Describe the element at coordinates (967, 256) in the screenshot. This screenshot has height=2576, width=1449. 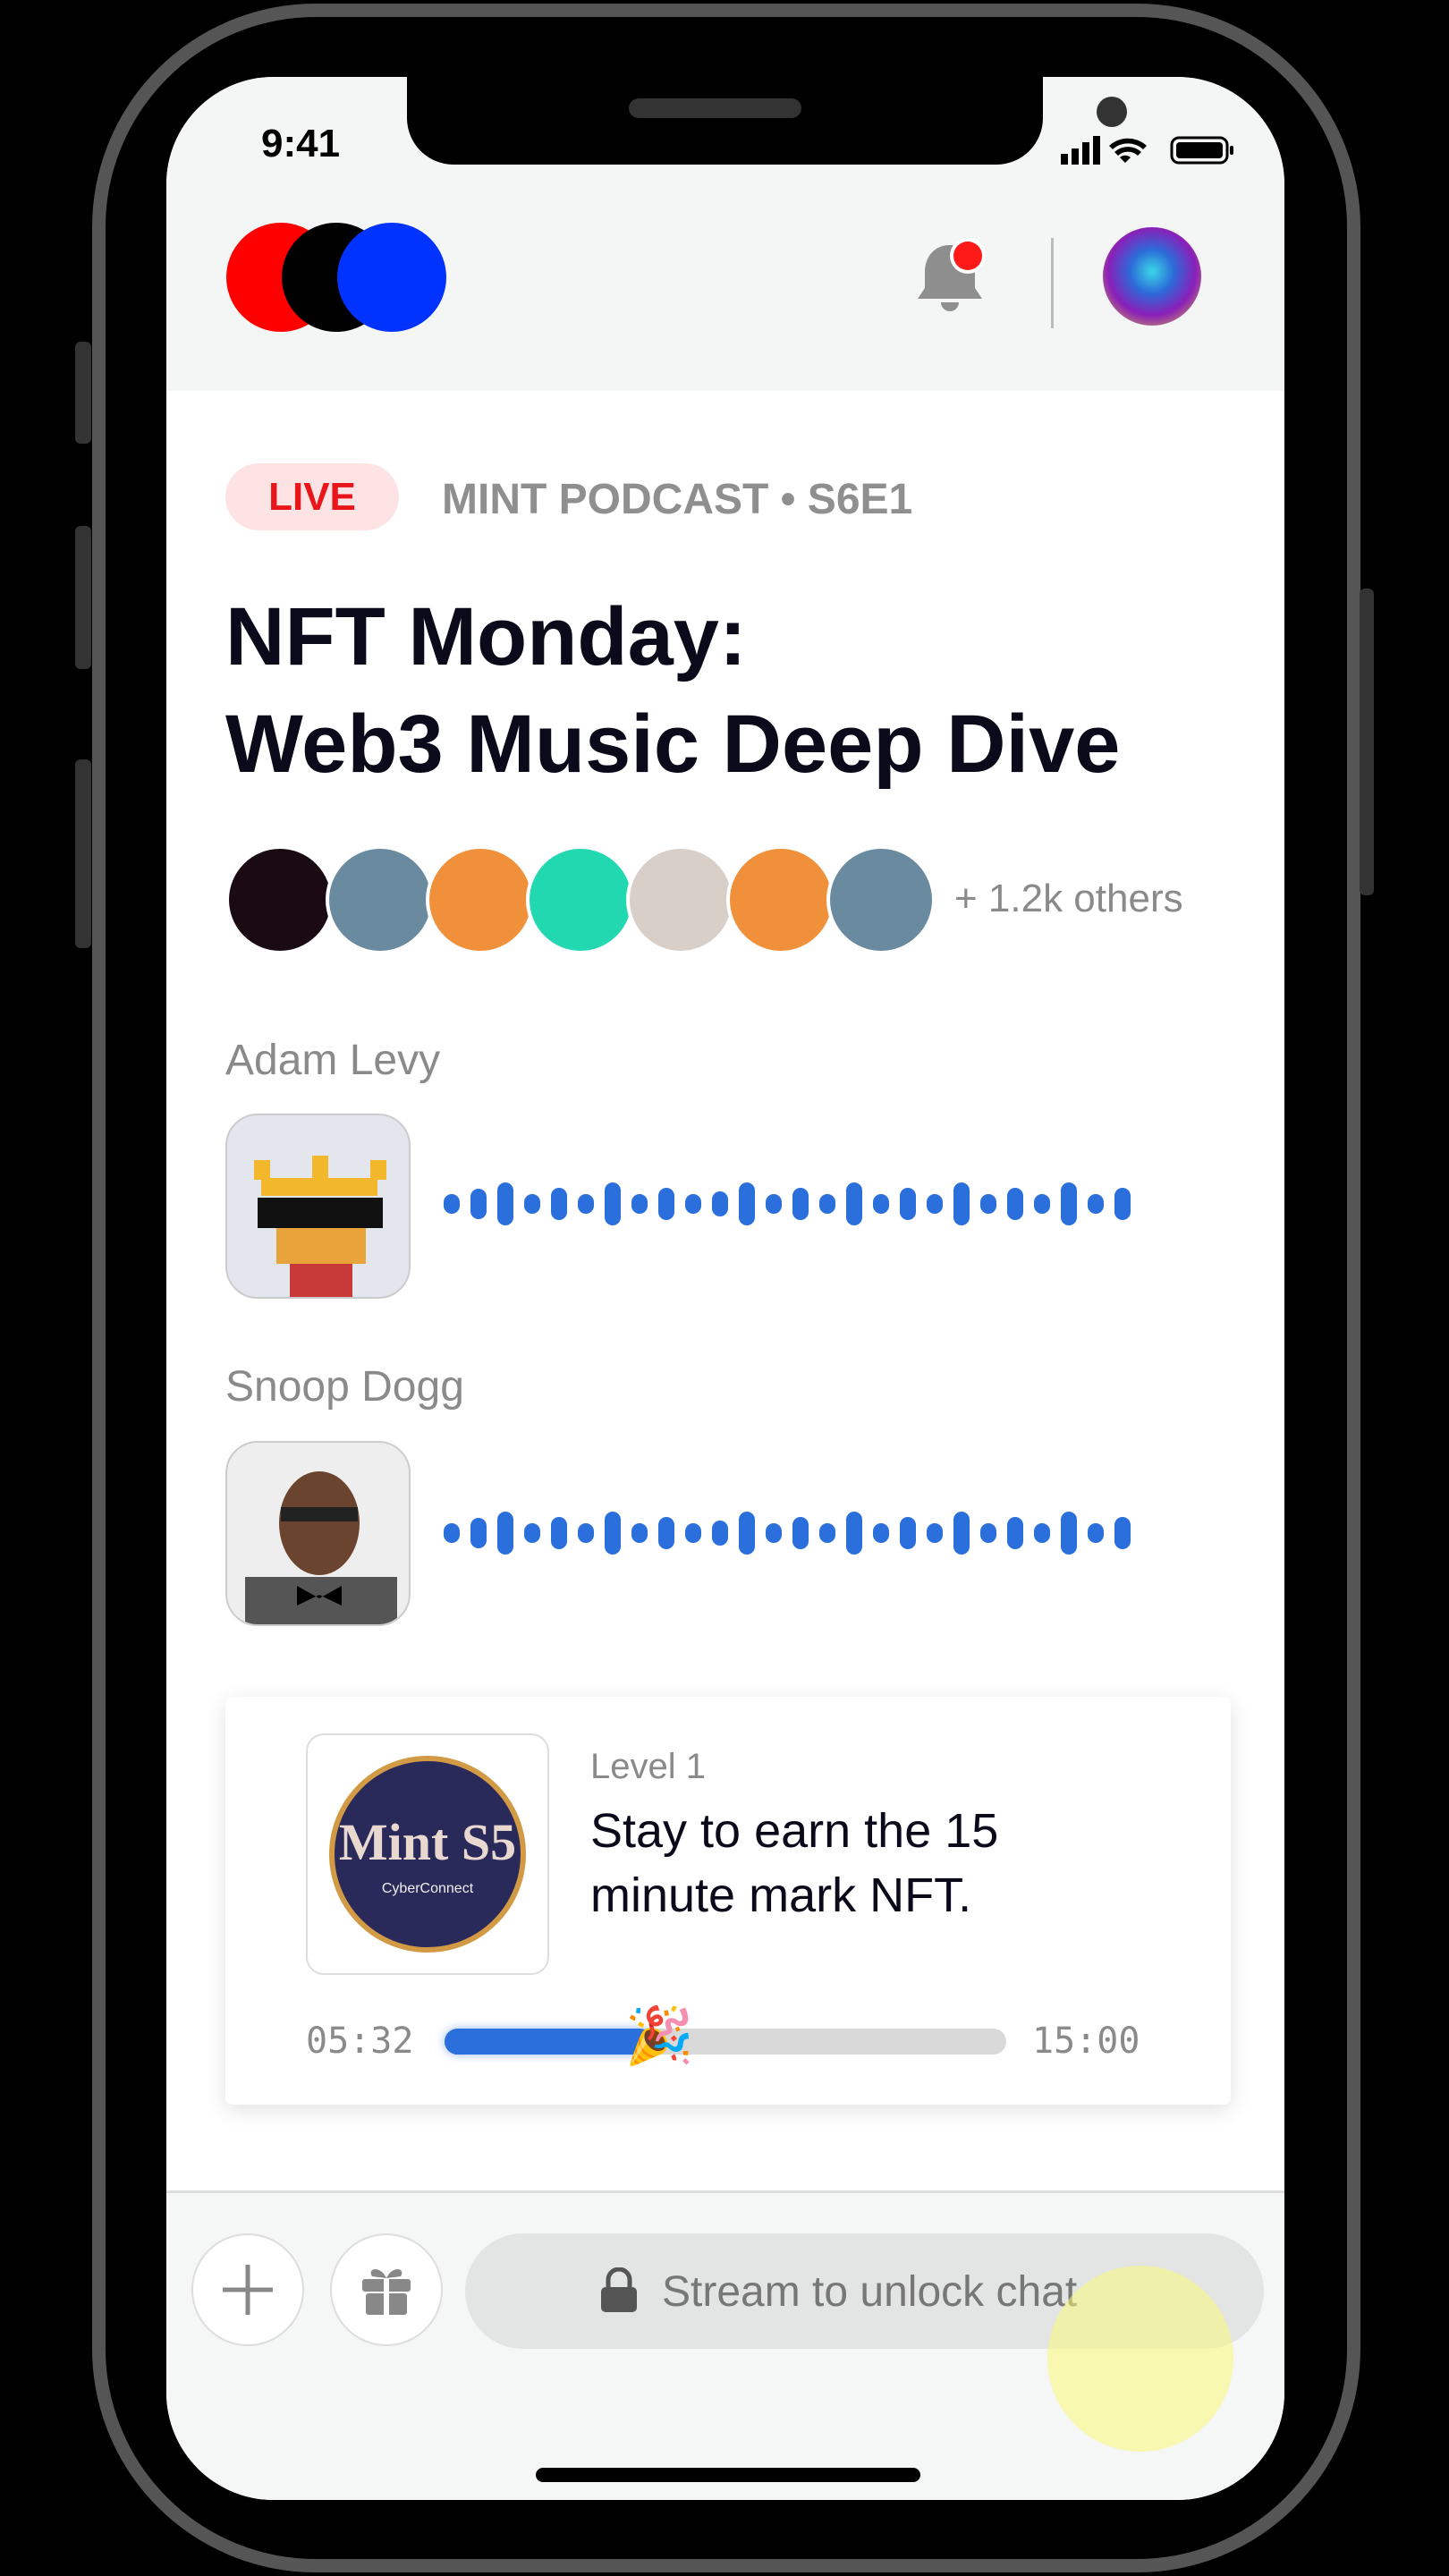
I see `notification-dot` at that location.